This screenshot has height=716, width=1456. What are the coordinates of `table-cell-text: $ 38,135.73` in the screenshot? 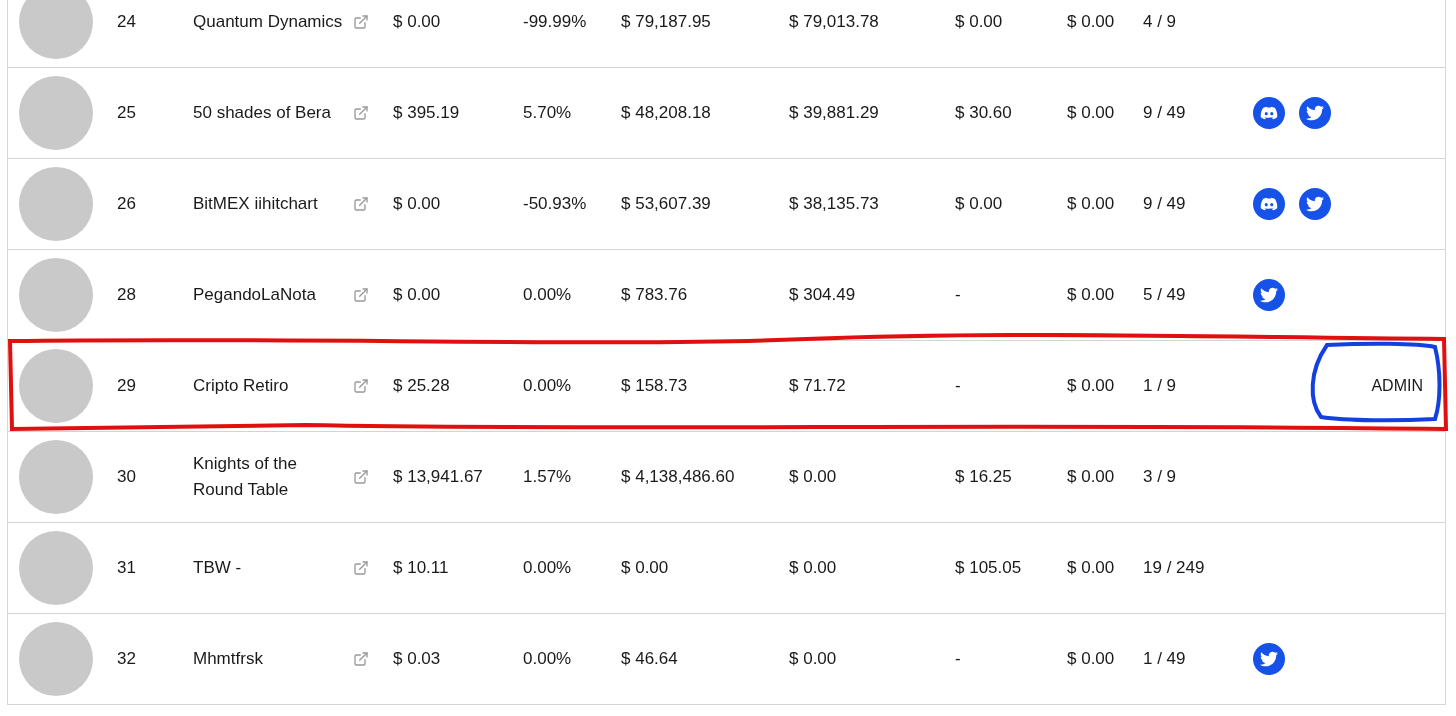 It's located at (834, 204).